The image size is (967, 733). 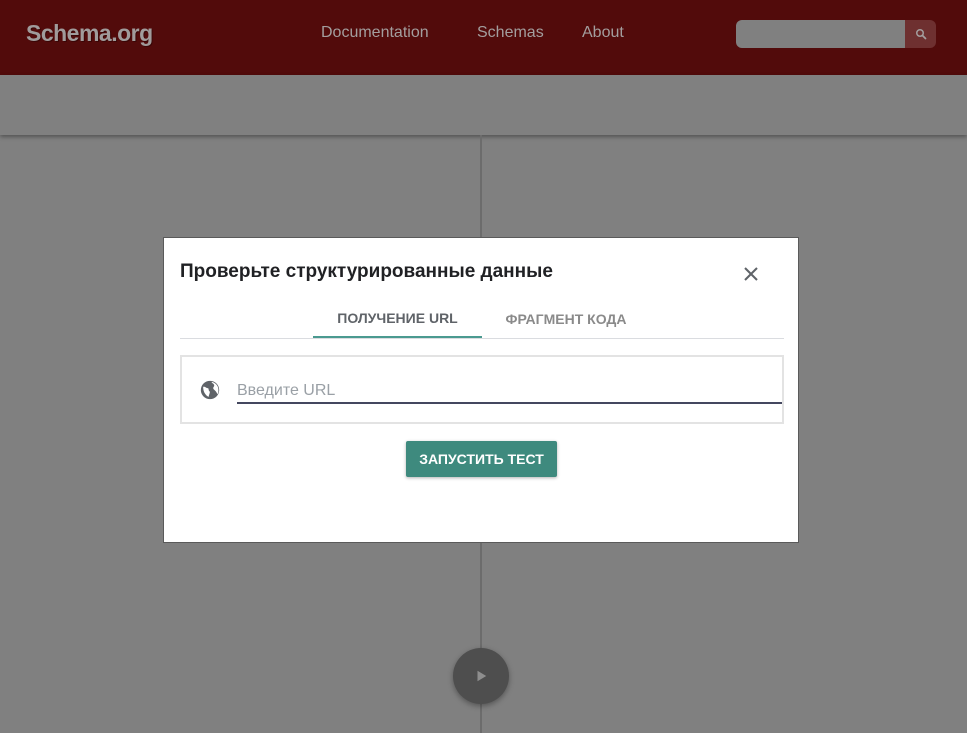 I want to click on url-input-panel, so click(x=482, y=389).